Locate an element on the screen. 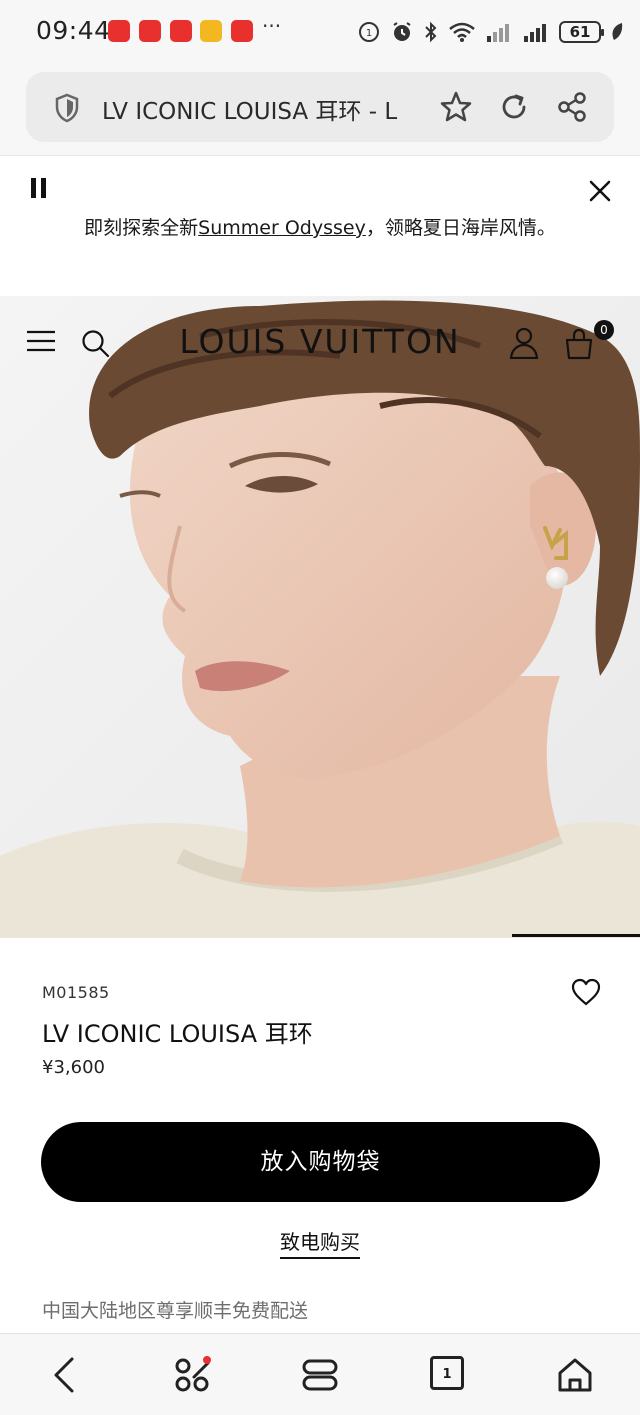 This screenshot has height=1415, width=640. promo-text-before: 即刻探索全新 is located at coordinates (141, 228).